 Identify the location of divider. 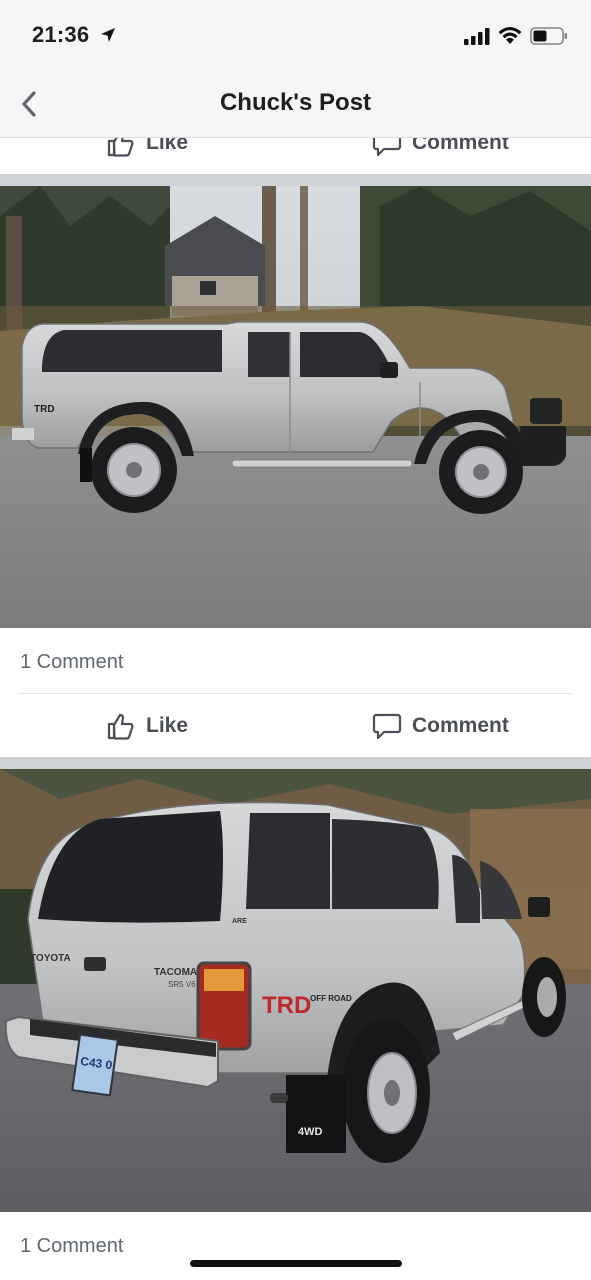
(295, 693).